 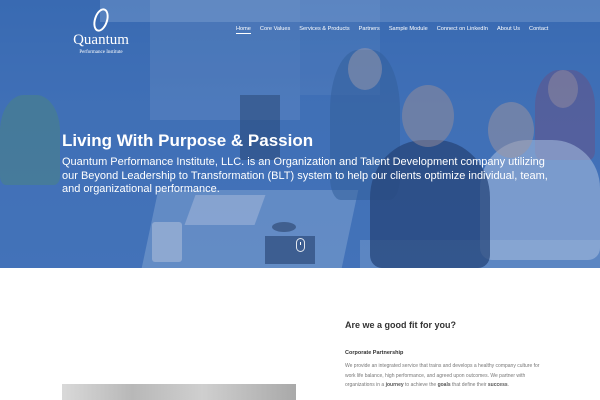 What do you see at coordinates (444, 385) in the screenshot?
I see `fit-body-bold-goals: goals` at bounding box center [444, 385].